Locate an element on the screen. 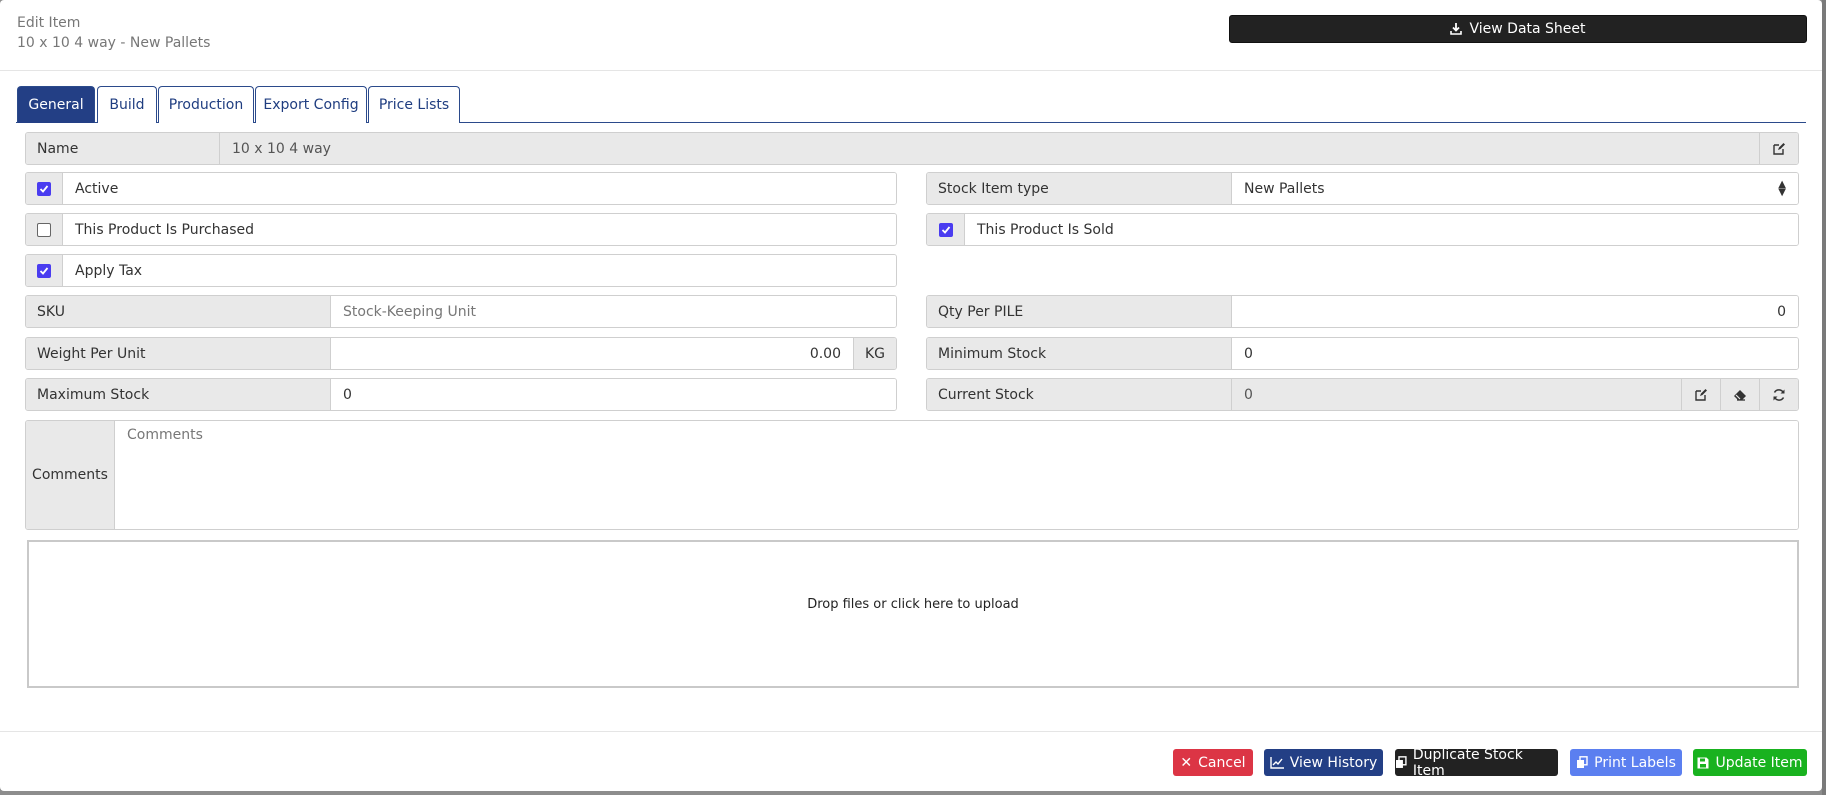  sku-input: Stock-Keeping Unit is located at coordinates (613, 311).